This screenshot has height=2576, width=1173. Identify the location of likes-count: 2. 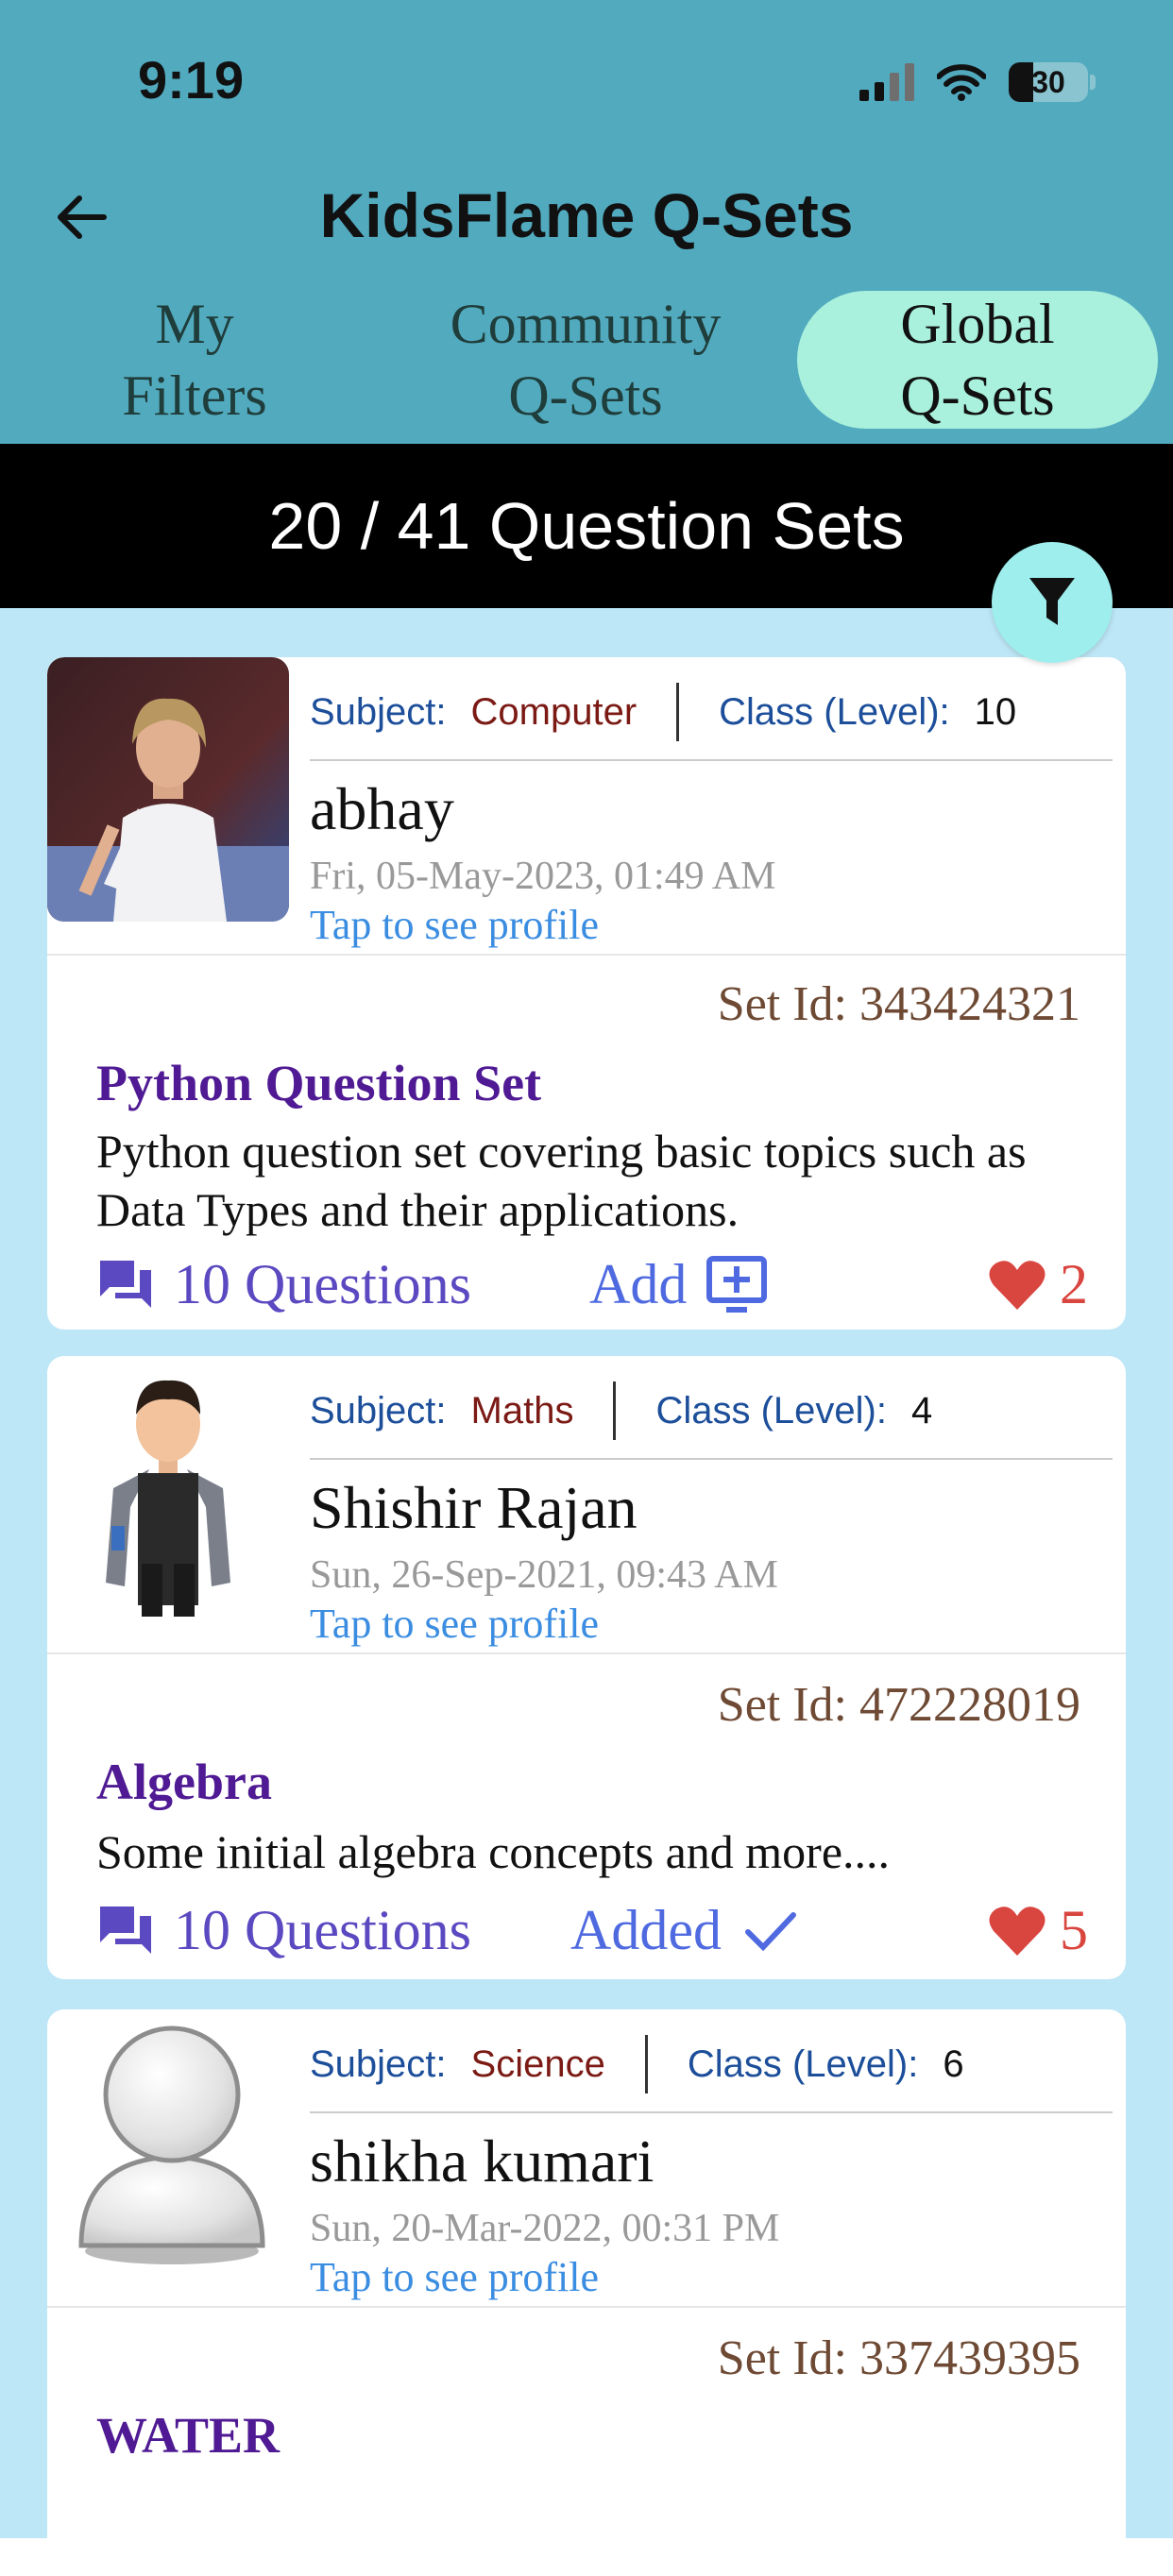
(1074, 1284).